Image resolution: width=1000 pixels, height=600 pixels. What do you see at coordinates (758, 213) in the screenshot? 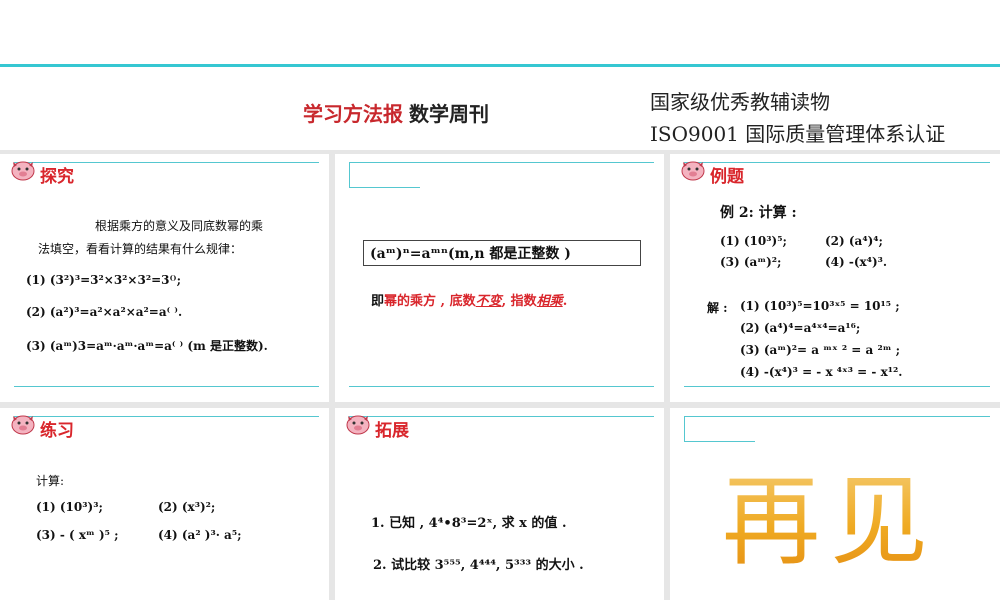
I see `example-title: 例 2: 计算 :` at bounding box center [758, 213].